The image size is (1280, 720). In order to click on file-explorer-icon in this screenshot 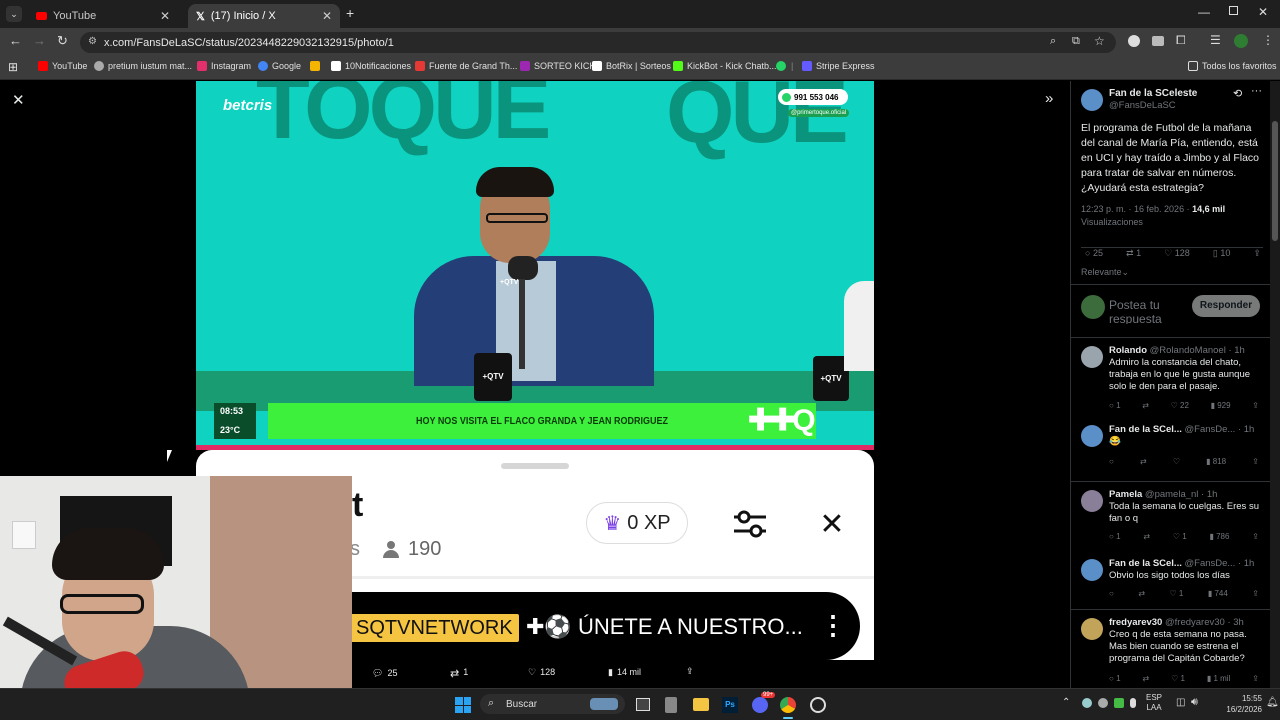, I will do `click(701, 704)`.